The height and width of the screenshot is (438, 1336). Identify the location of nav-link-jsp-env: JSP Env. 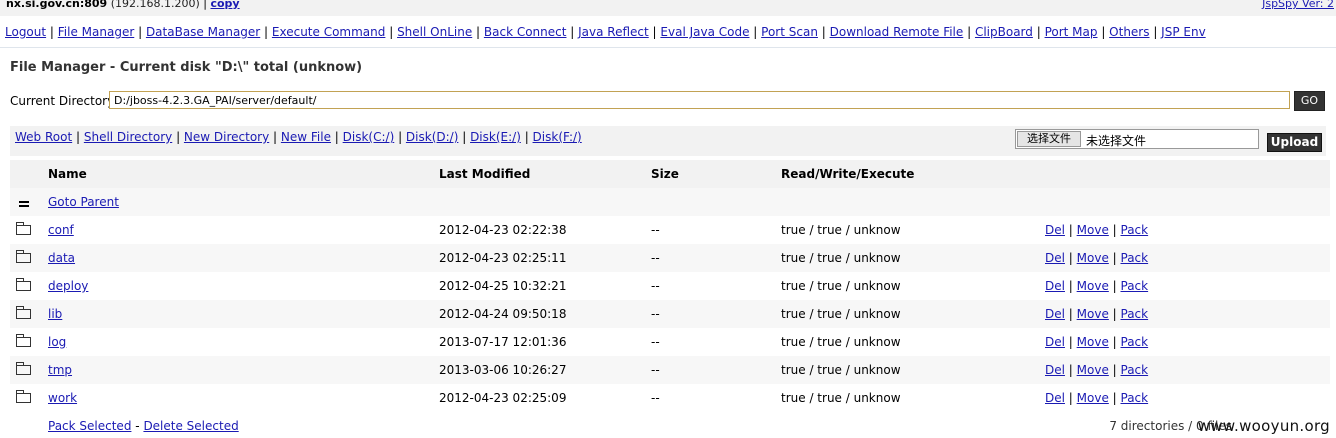
(1183, 32).